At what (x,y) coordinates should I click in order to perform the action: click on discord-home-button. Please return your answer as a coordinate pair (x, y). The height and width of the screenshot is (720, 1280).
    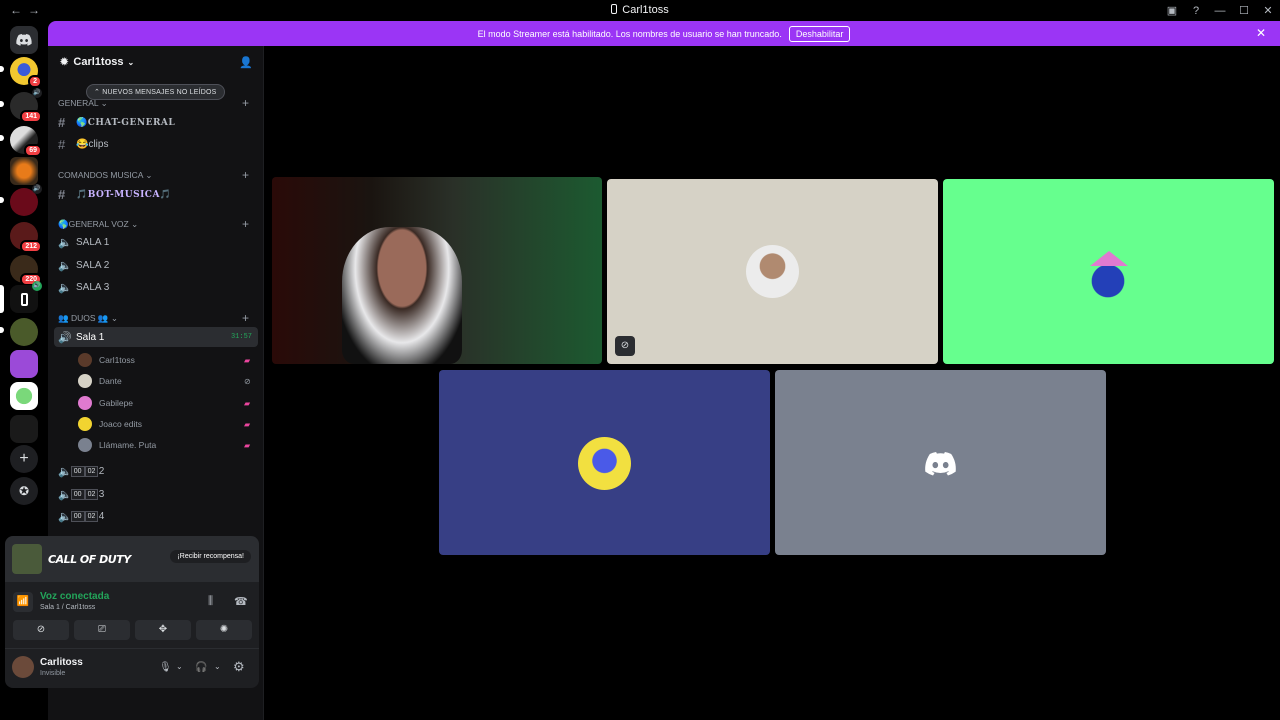
    Looking at the image, I should click on (24, 40).